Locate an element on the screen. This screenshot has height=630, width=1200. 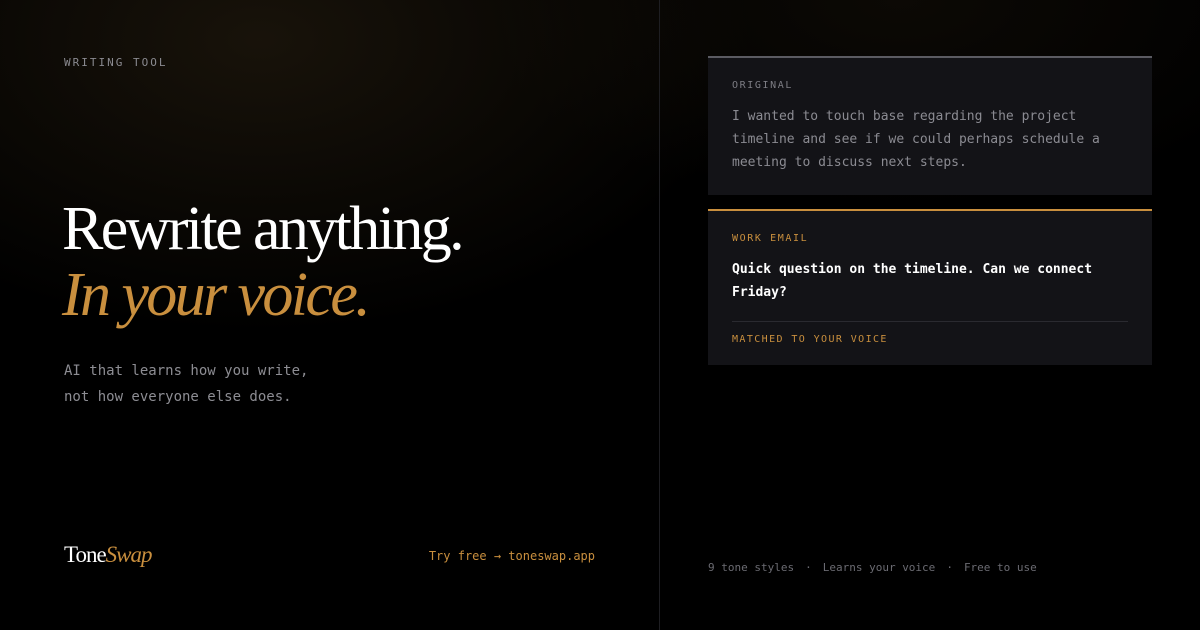
original-text-line: meeting to discuss next steps. is located at coordinates (849, 162).